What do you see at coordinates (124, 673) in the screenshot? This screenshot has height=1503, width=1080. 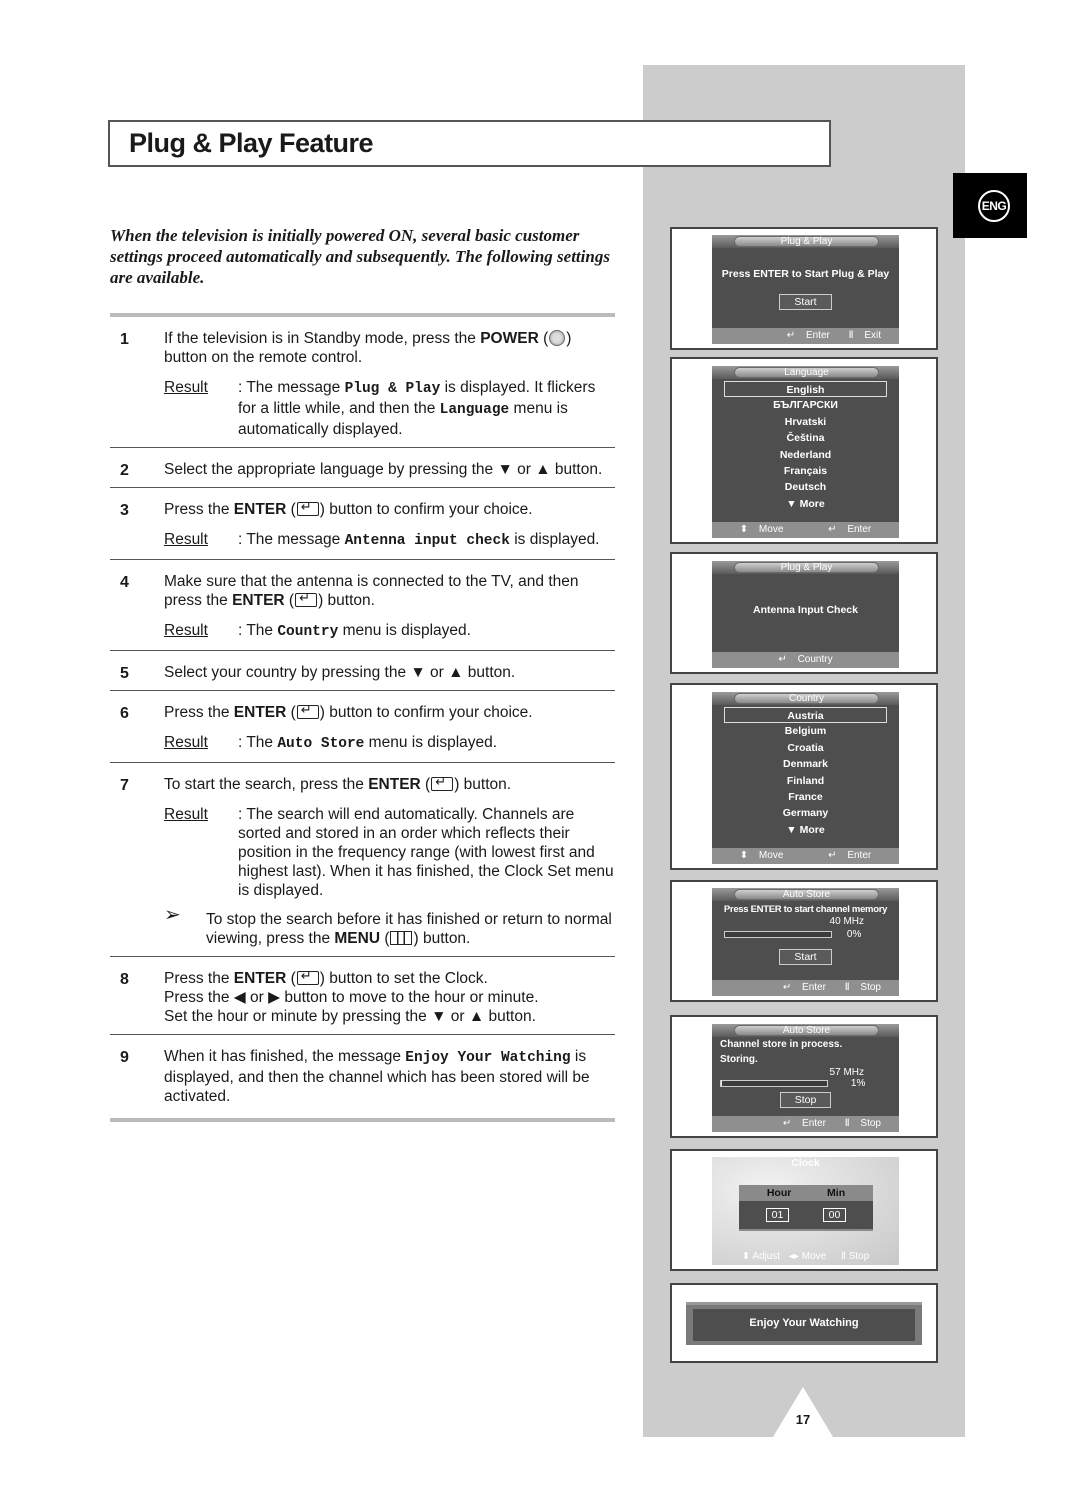 I see `step-number: 5` at bounding box center [124, 673].